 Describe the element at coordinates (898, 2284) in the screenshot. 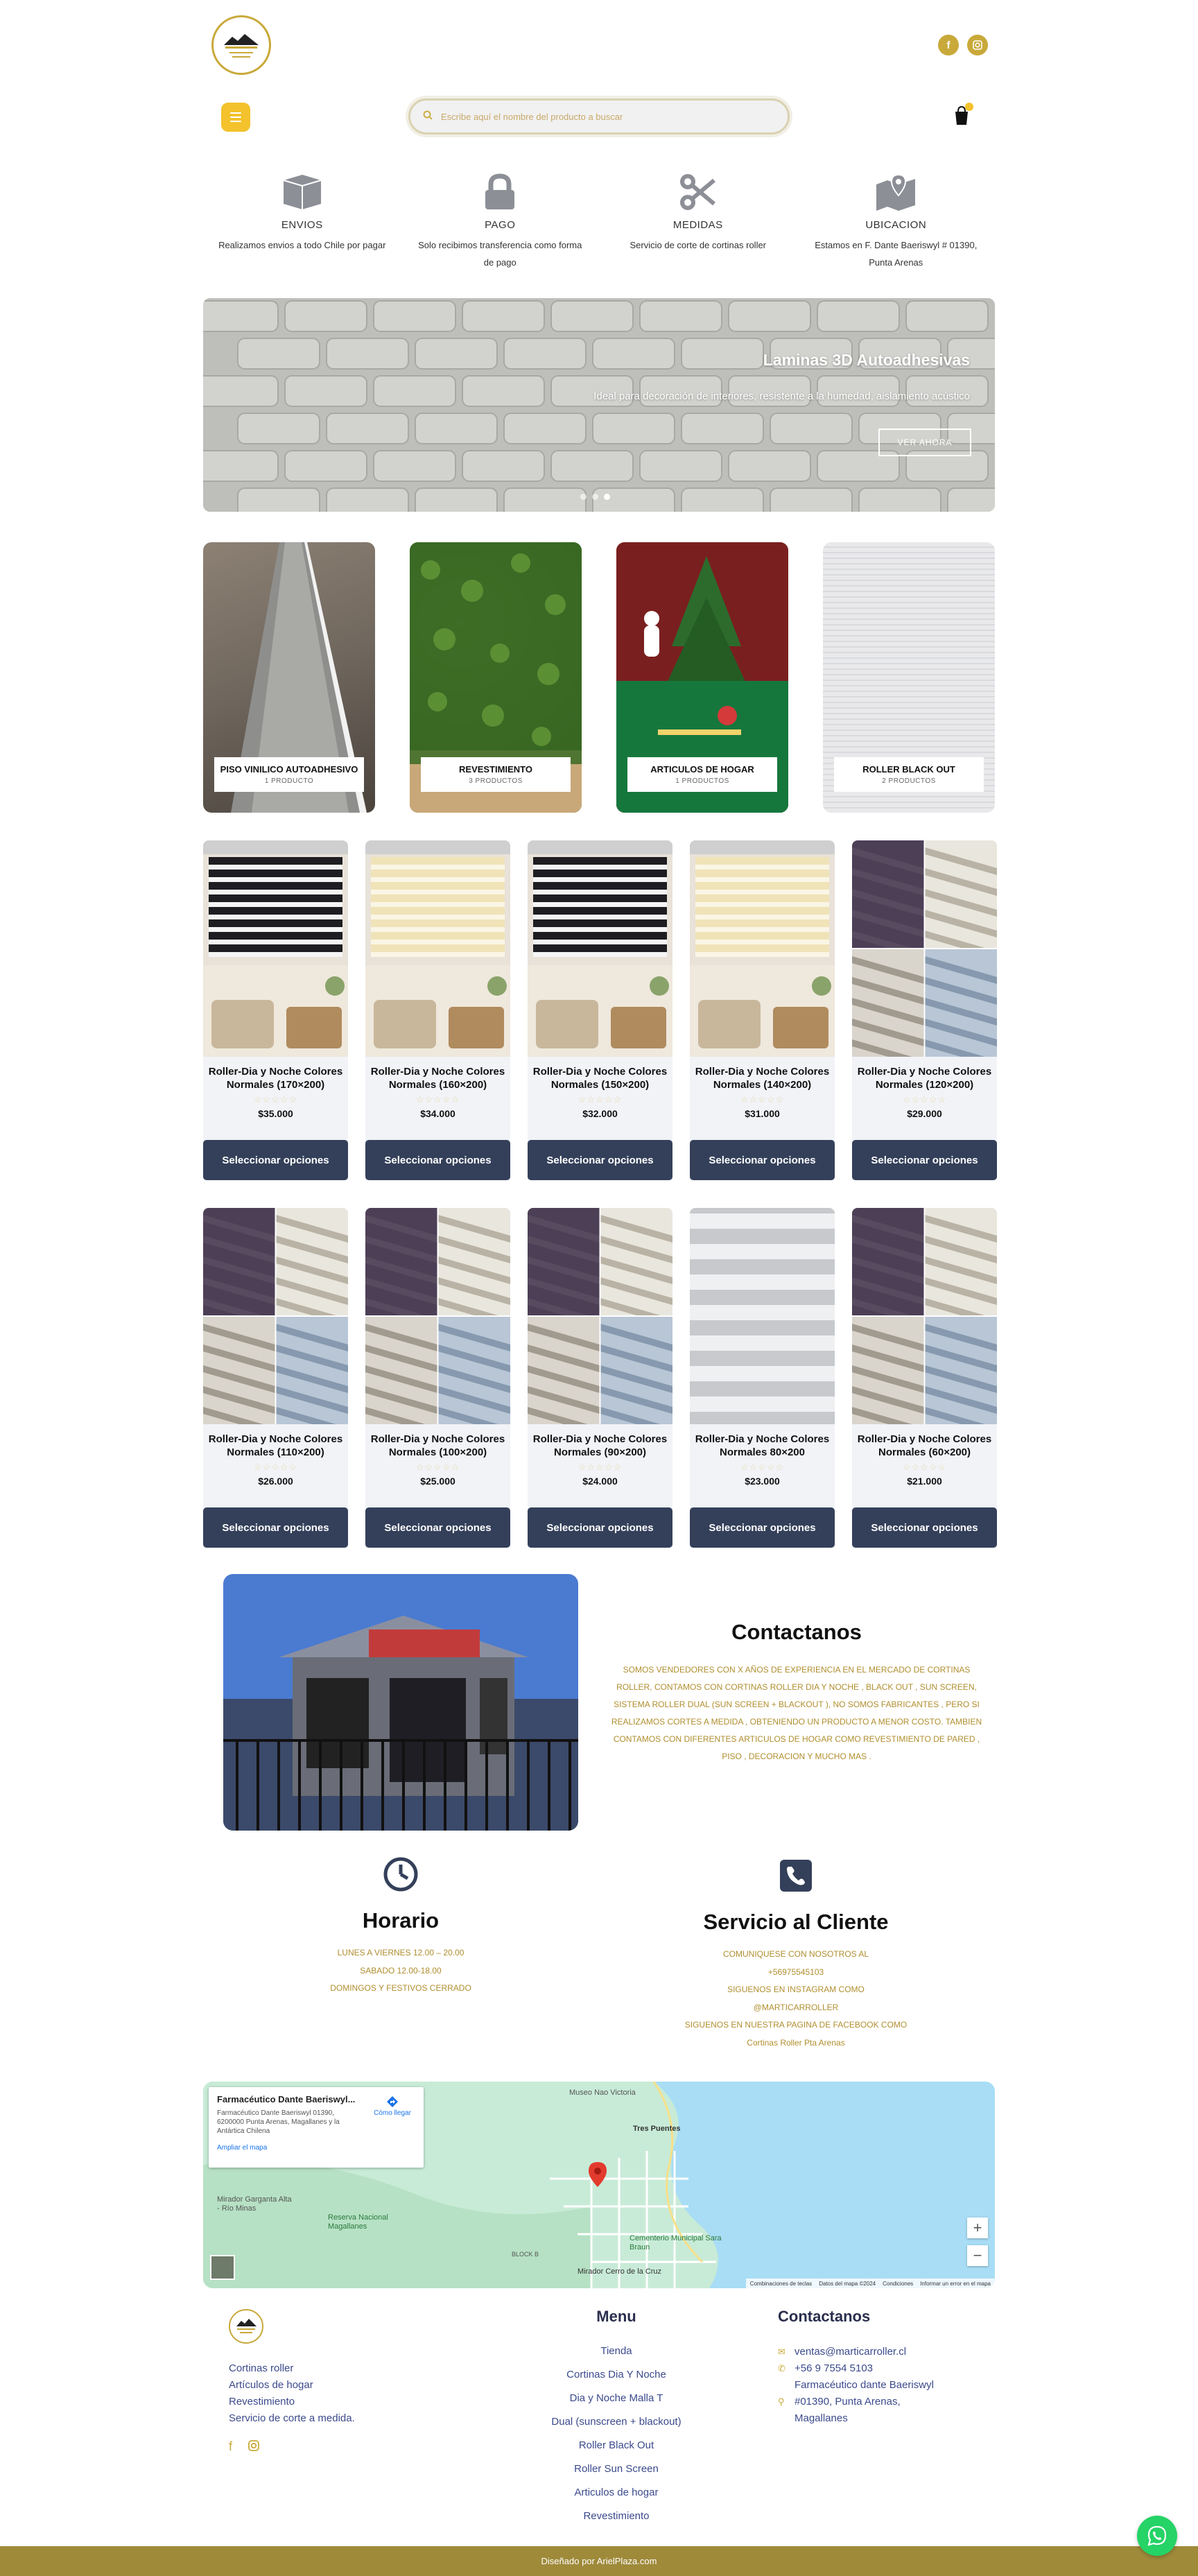

I see `map-footer-link: Condiciones` at that location.